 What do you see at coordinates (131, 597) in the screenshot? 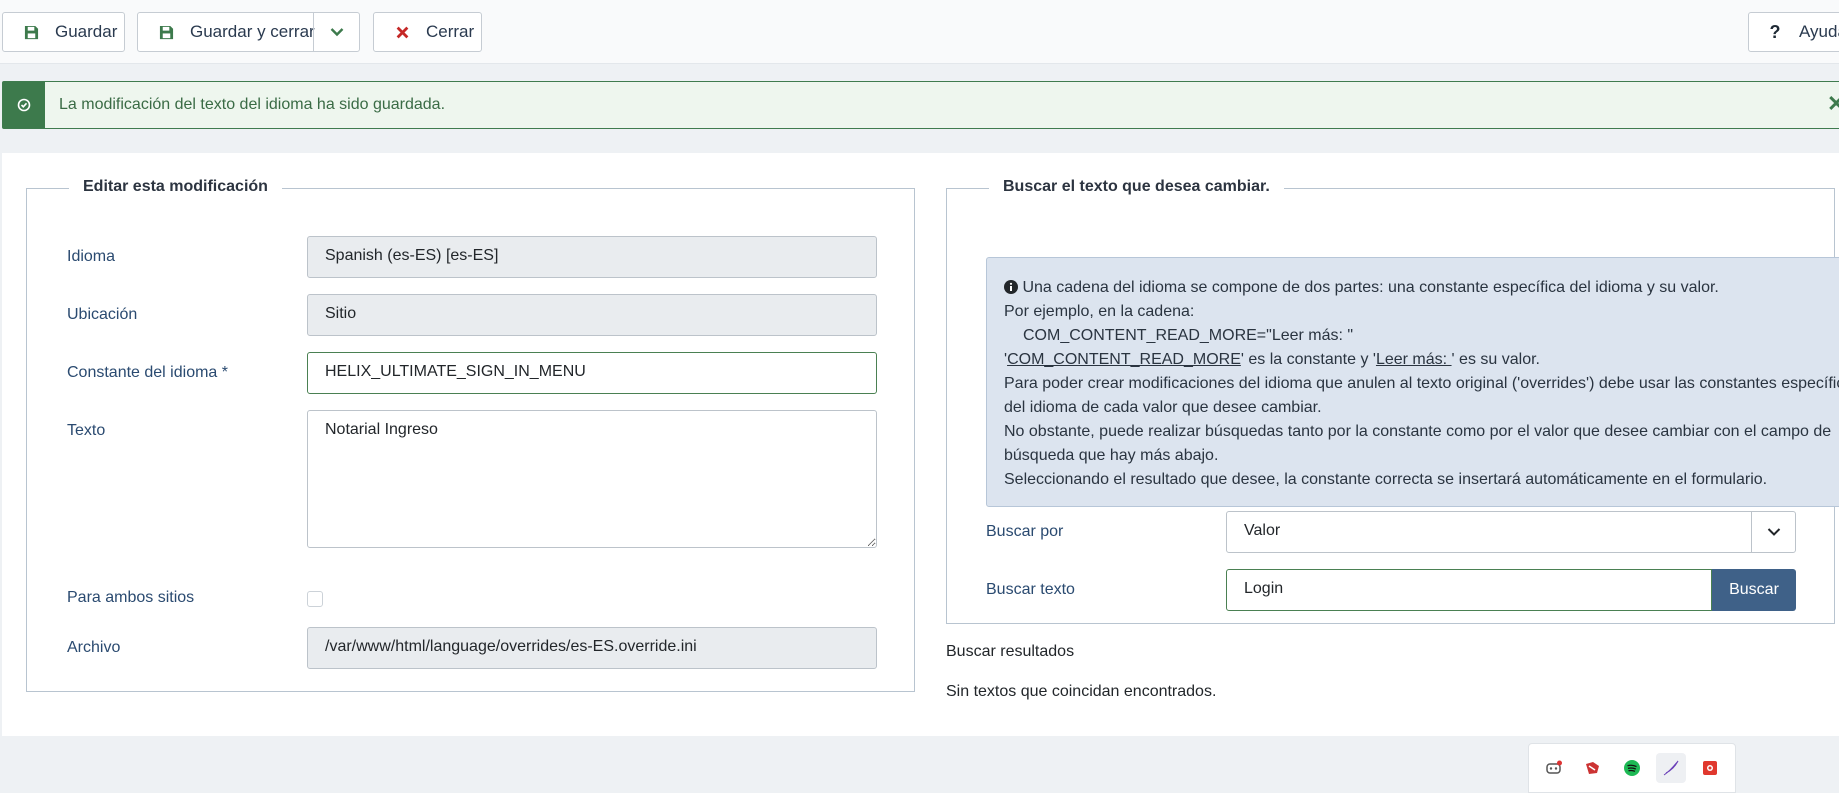
I see `both-sites-label: Para ambos sitios` at bounding box center [131, 597].